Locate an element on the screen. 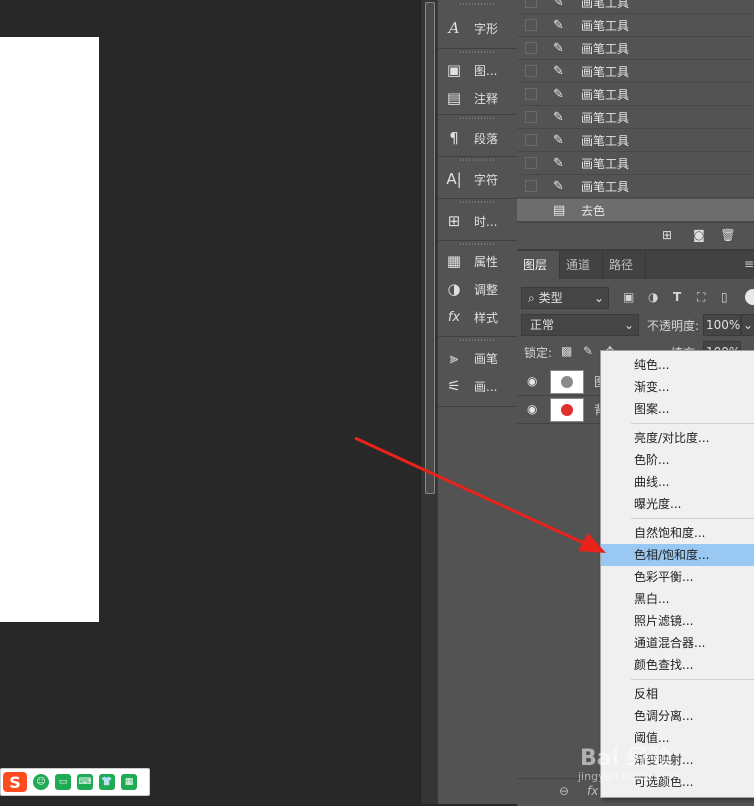 The width and height of the screenshot is (754, 806). watermark: Bai 经验 is located at coordinates (625, 758).